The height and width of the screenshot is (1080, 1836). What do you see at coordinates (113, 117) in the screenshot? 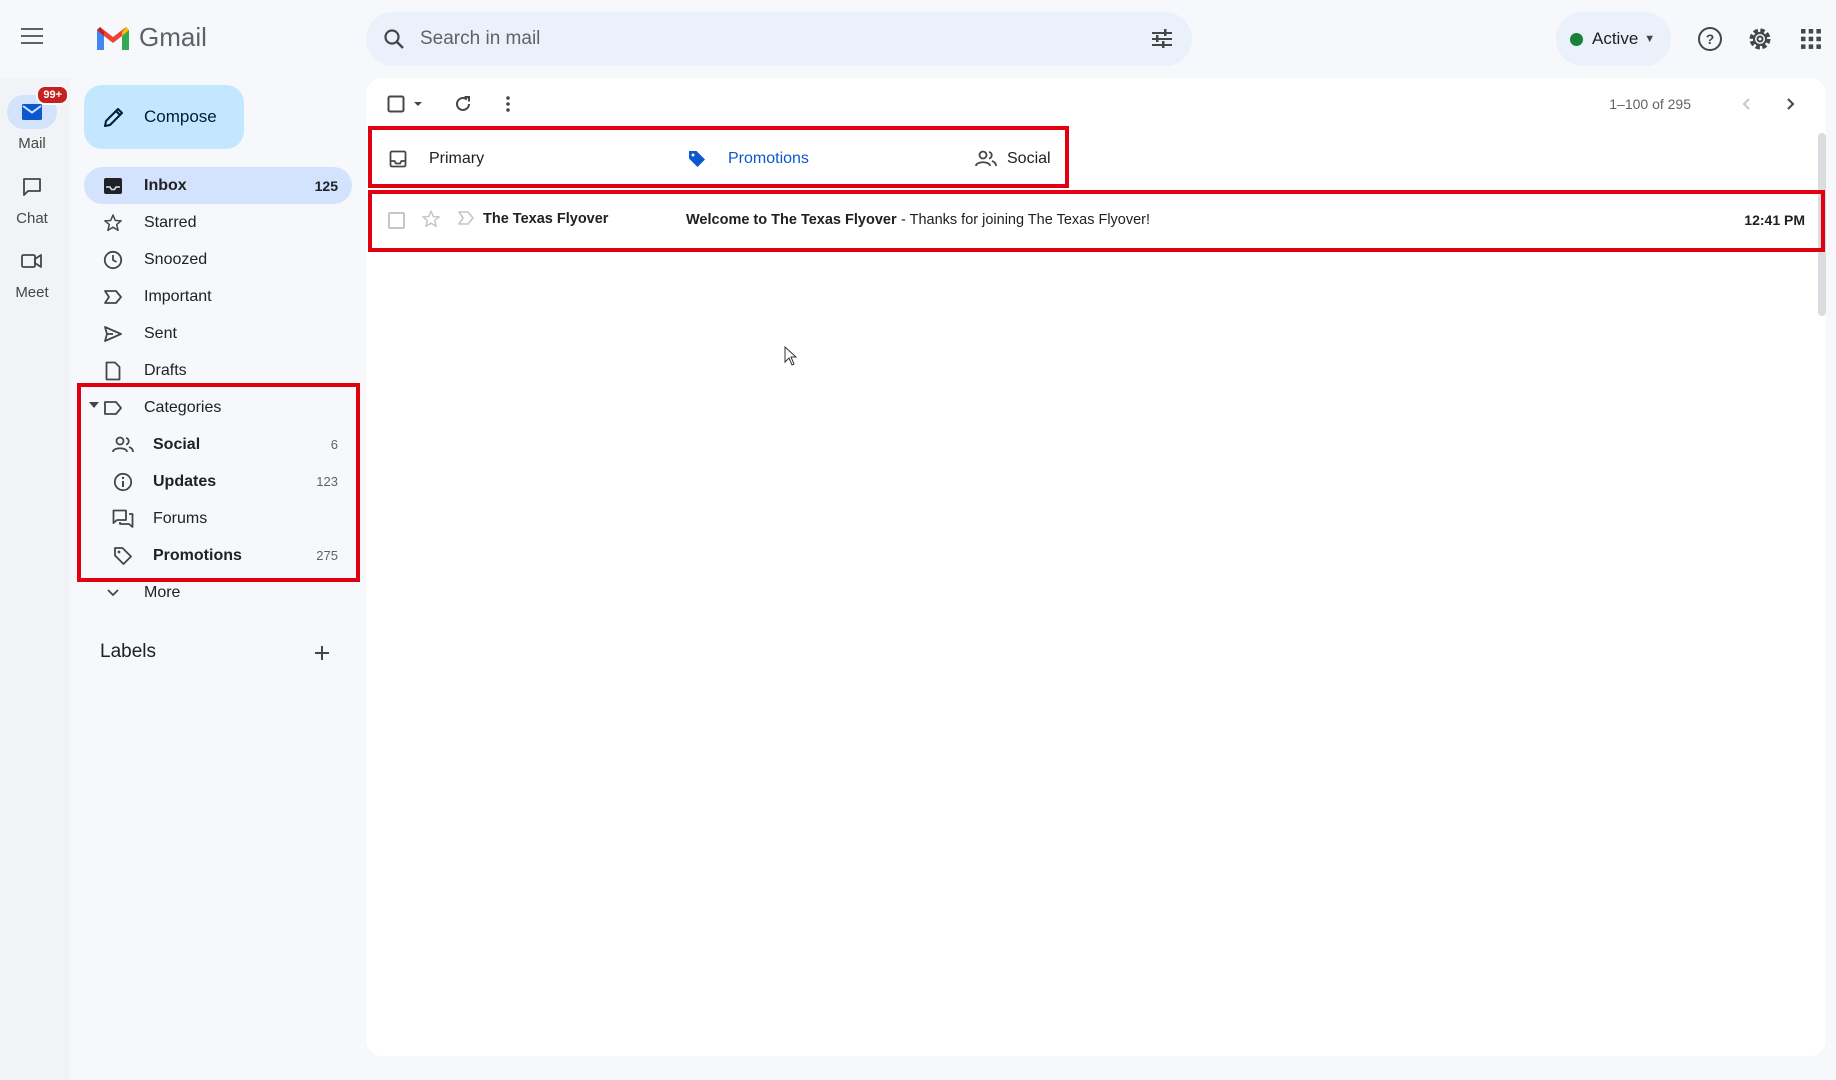
I see `pencil-icon` at bounding box center [113, 117].